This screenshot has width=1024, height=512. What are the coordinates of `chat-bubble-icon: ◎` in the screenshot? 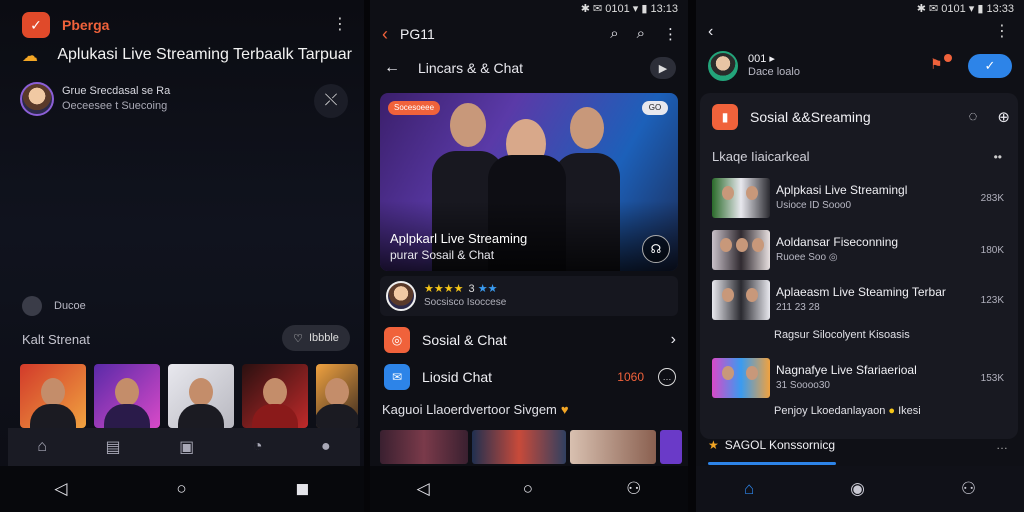 It's located at (397, 340).